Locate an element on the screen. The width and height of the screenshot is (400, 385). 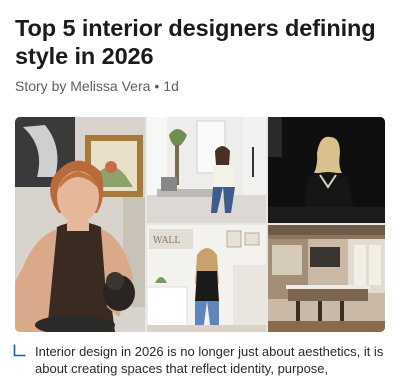
byline: Story by Melissa Vera • 1d is located at coordinates (97, 86).